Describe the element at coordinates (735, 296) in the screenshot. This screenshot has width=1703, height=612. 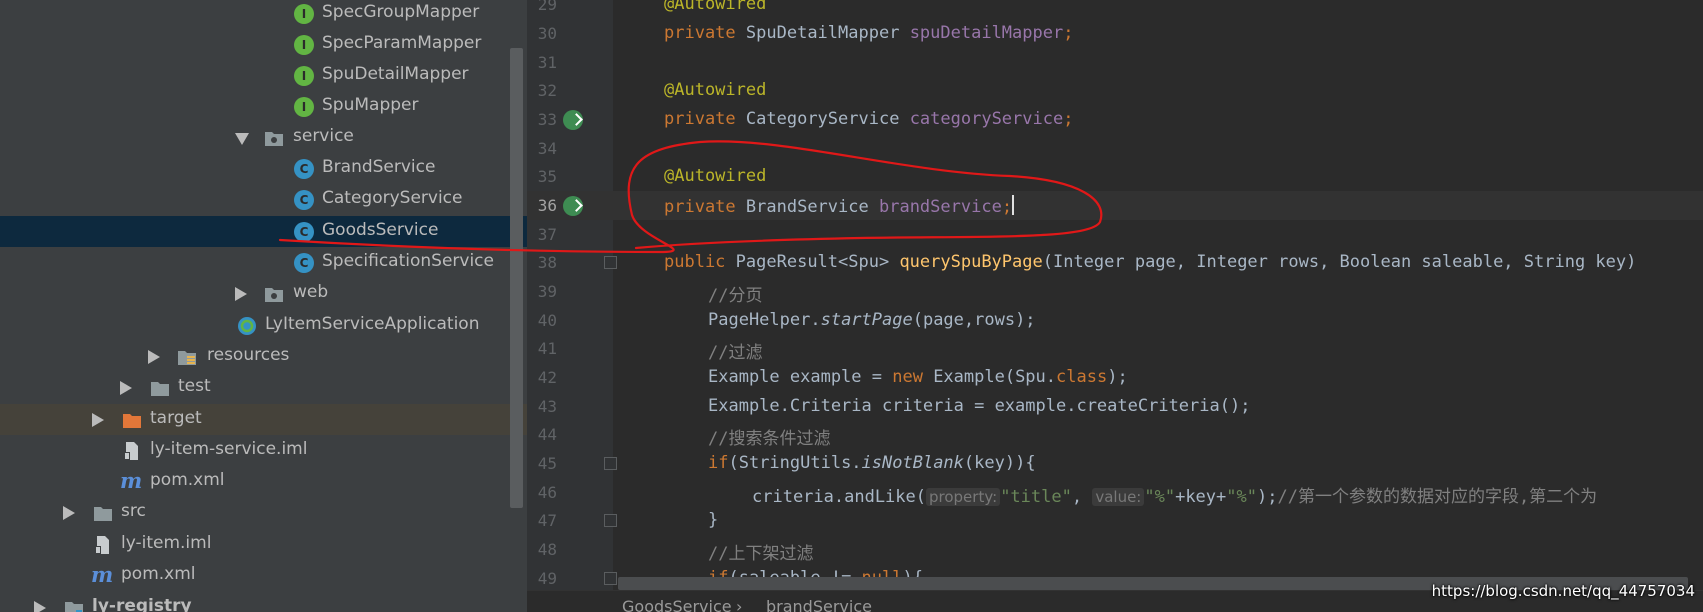
I see `code-text: //分页` at that location.